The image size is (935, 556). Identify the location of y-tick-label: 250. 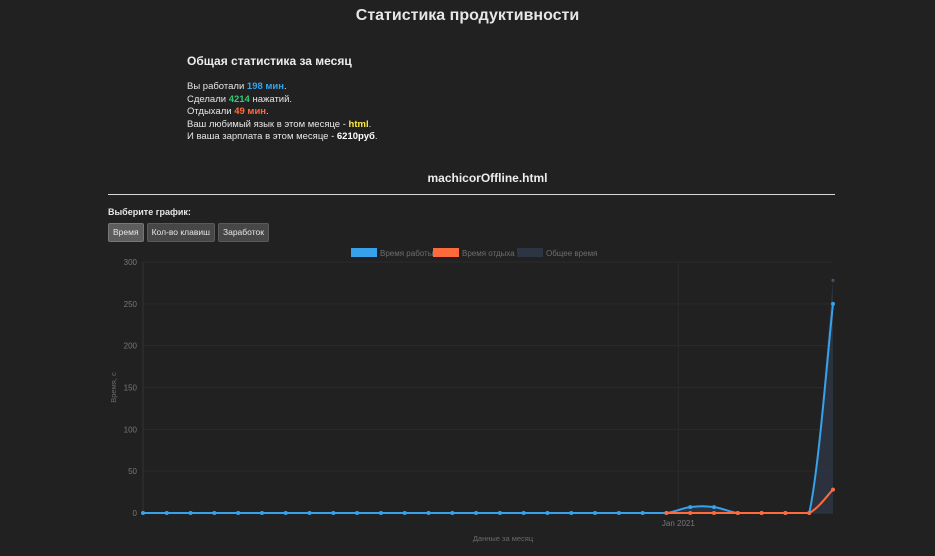
(131, 304).